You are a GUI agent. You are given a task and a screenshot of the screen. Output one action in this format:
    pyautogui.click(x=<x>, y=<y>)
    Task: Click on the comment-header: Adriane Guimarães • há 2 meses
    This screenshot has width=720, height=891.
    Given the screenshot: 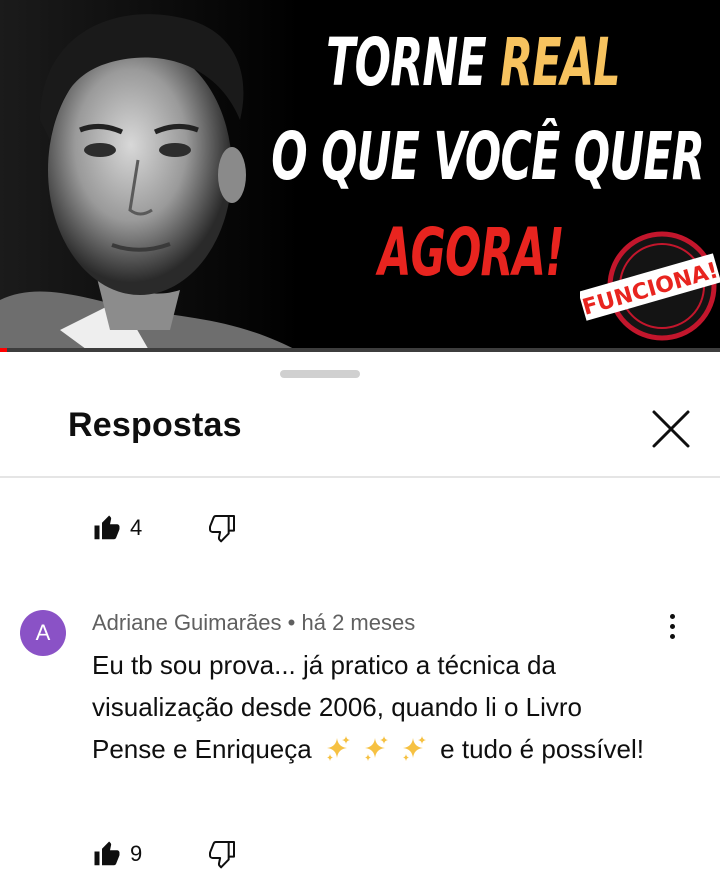 What is the action you would take?
    pyautogui.click(x=253, y=623)
    